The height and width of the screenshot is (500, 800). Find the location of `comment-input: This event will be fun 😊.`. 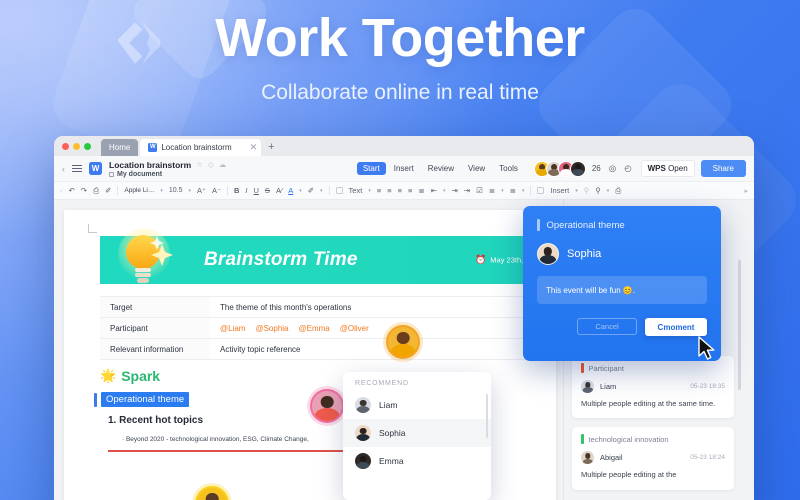

comment-input: This event will be fun 😊. is located at coordinates (622, 290).